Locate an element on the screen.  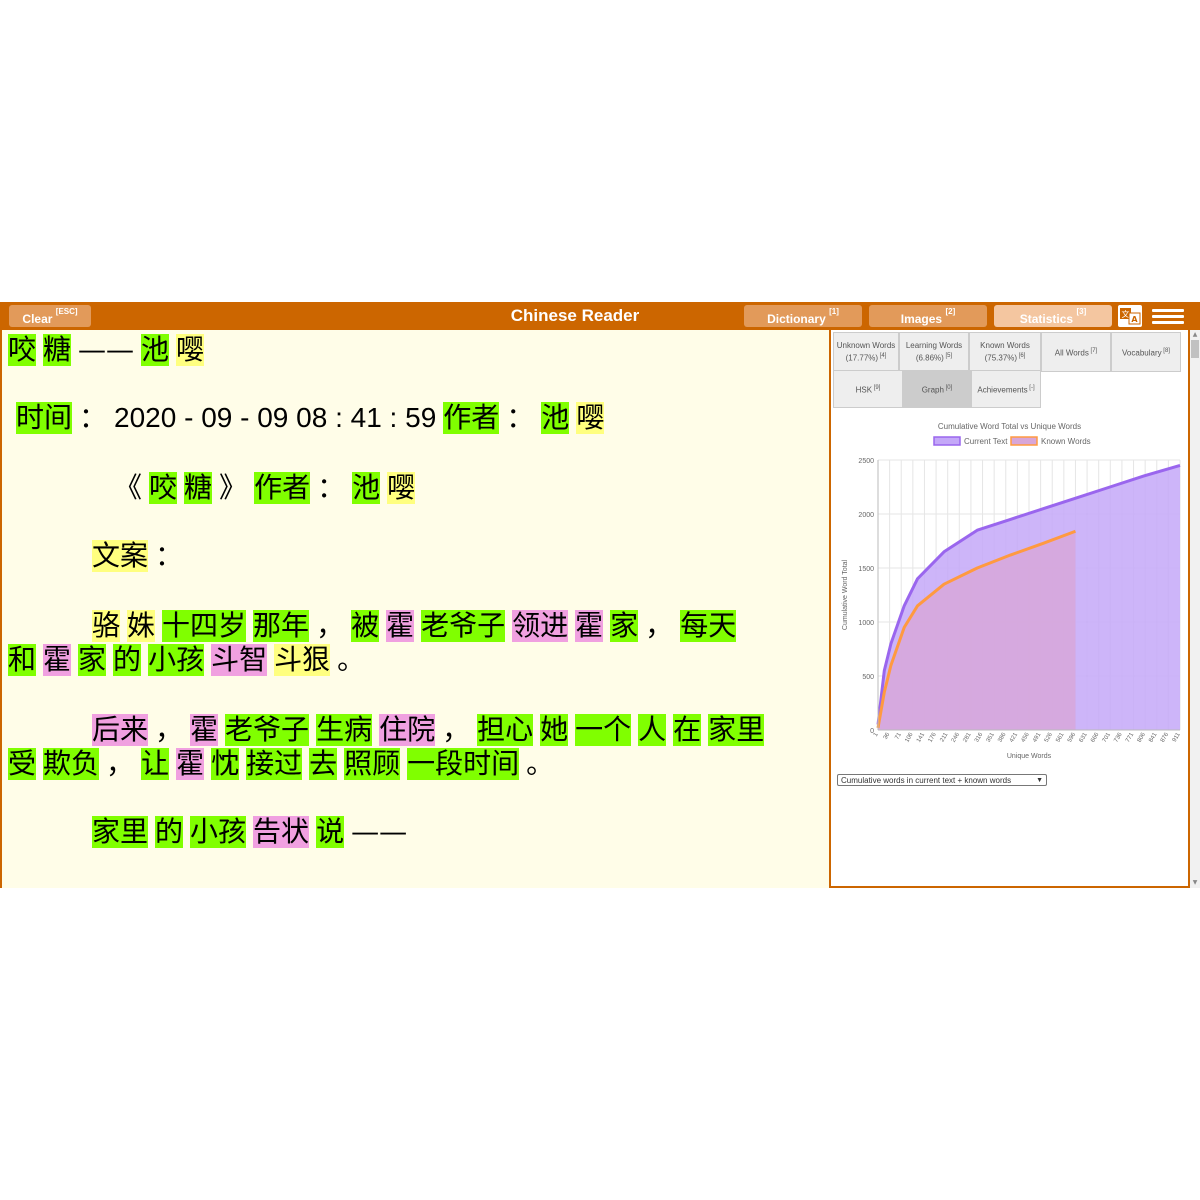
word-token: 一个 is located at coordinates (603, 730).